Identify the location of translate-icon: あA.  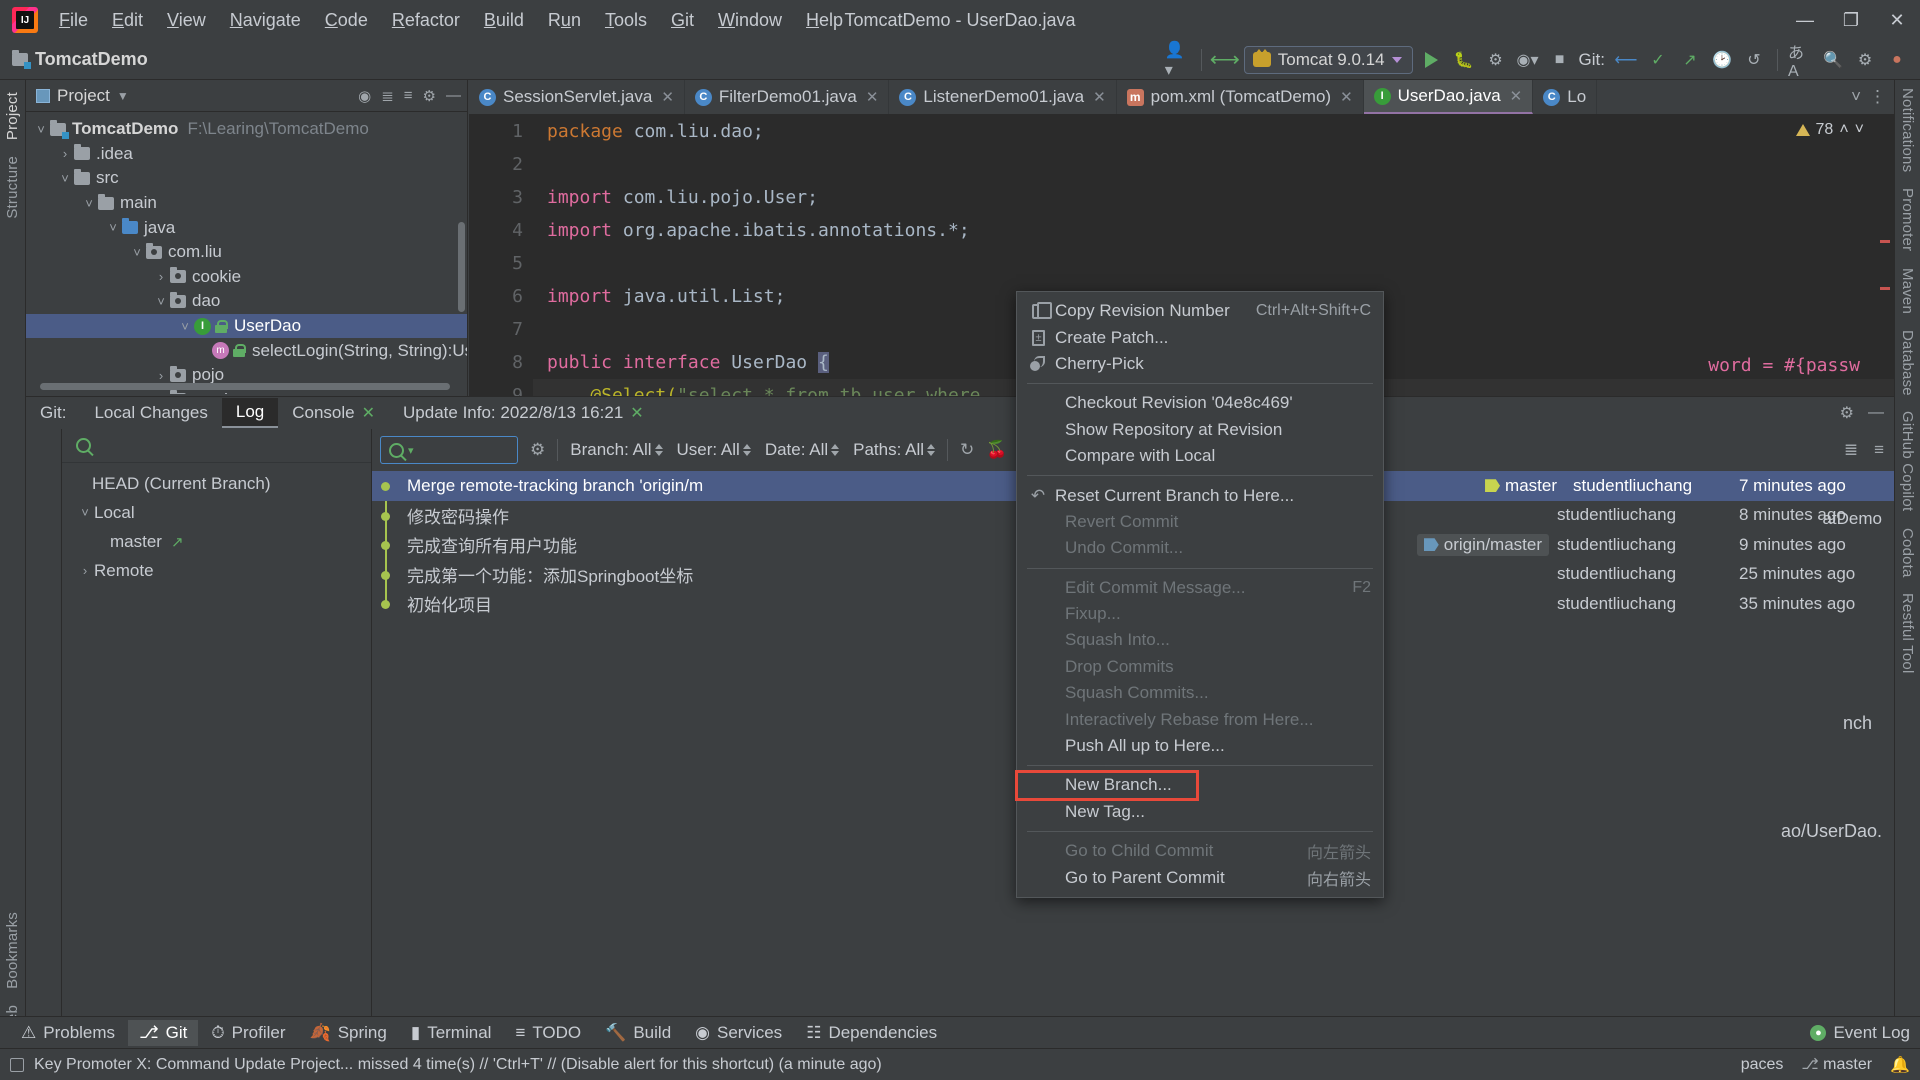
(1801, 62).